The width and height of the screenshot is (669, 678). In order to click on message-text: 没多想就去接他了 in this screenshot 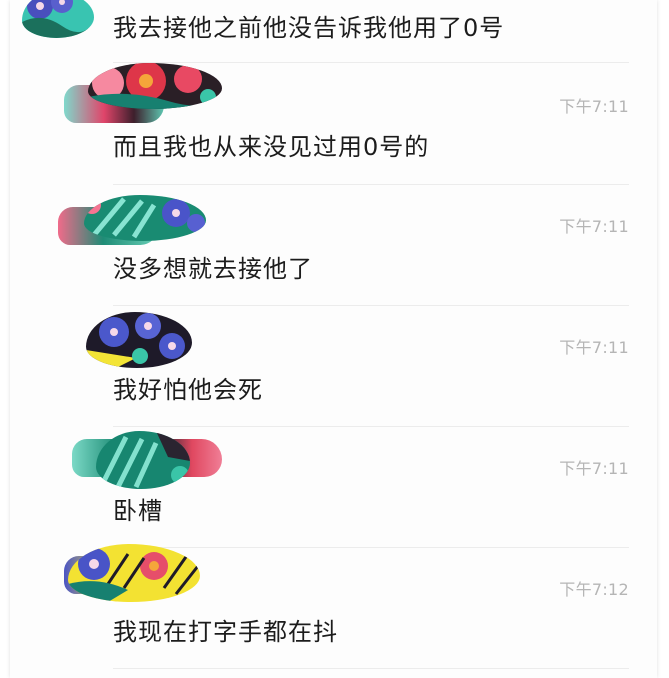, I will do `click(213, 269)`.